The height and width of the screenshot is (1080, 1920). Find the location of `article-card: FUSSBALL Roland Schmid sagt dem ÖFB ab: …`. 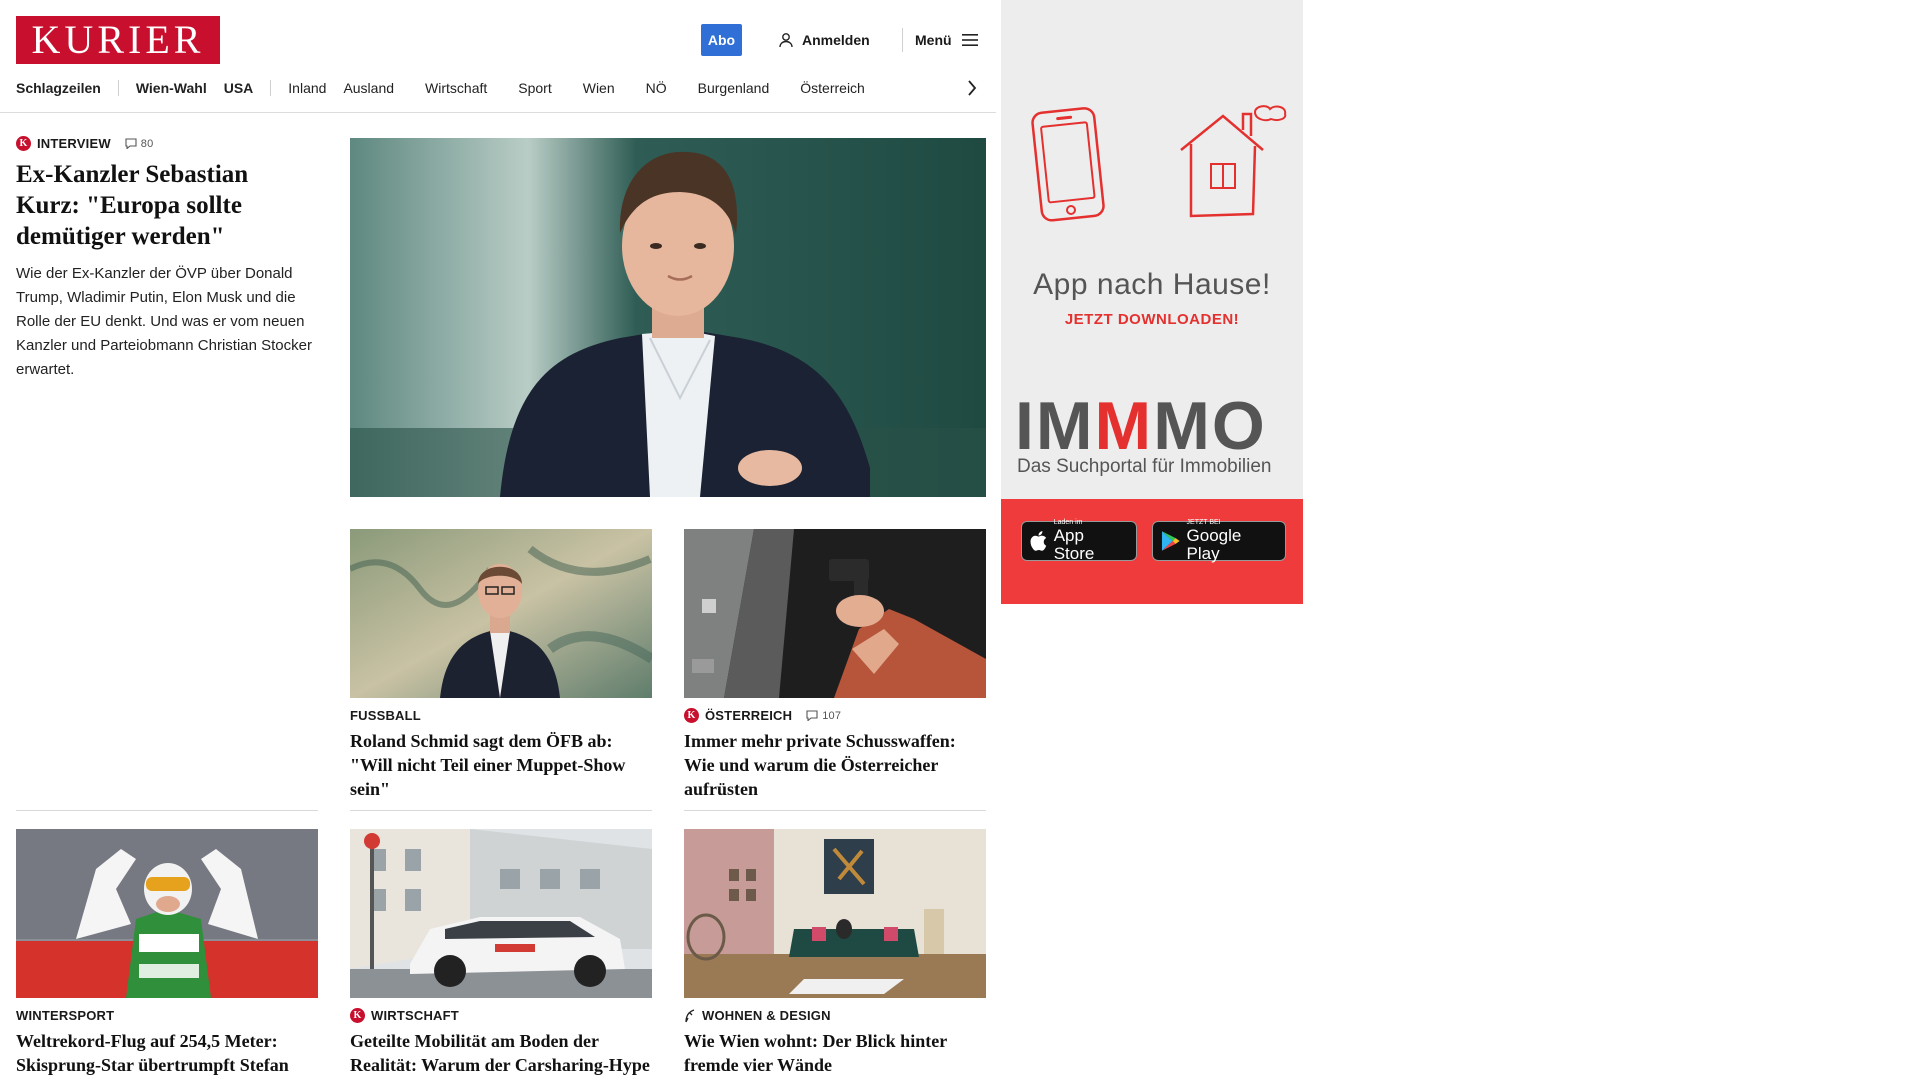

article-card: FUSSBALL Roland Schmid sagt dem ÖFB ab: … is located at coordinates (501, 665).